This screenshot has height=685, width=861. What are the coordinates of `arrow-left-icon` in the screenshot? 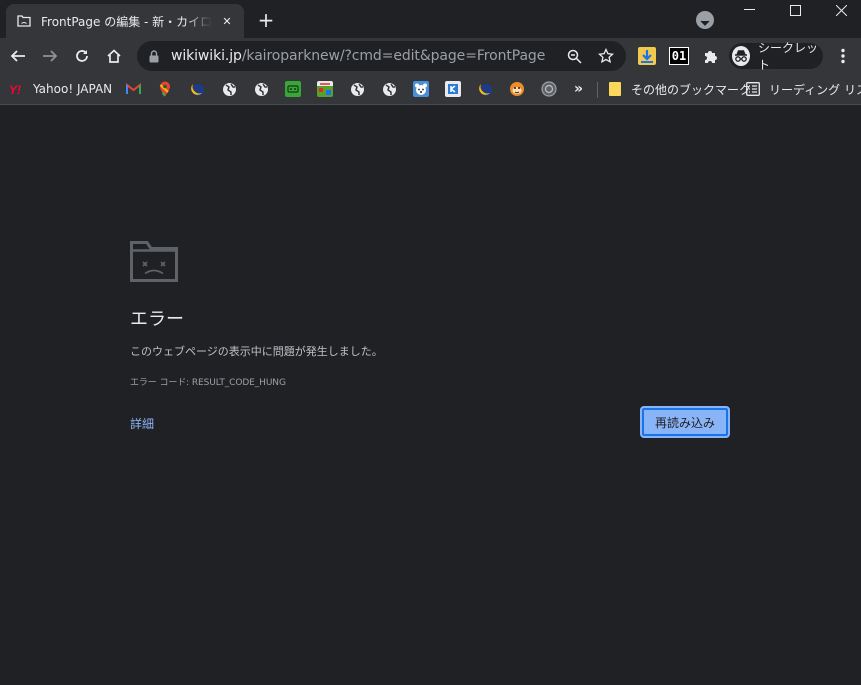 It's located at (17, 56).